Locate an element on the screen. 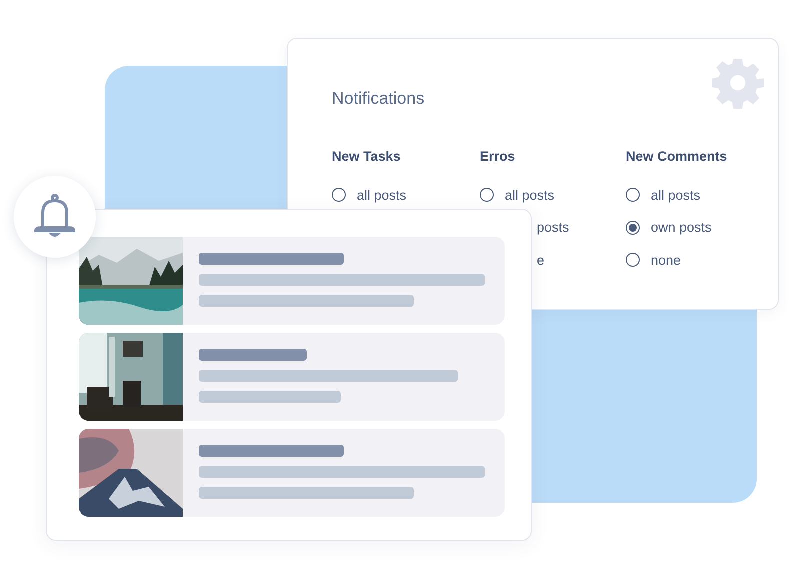 The width and height of the screenshot is (792, 562). column-heading: New Comments is located at coordinates (677, 157).